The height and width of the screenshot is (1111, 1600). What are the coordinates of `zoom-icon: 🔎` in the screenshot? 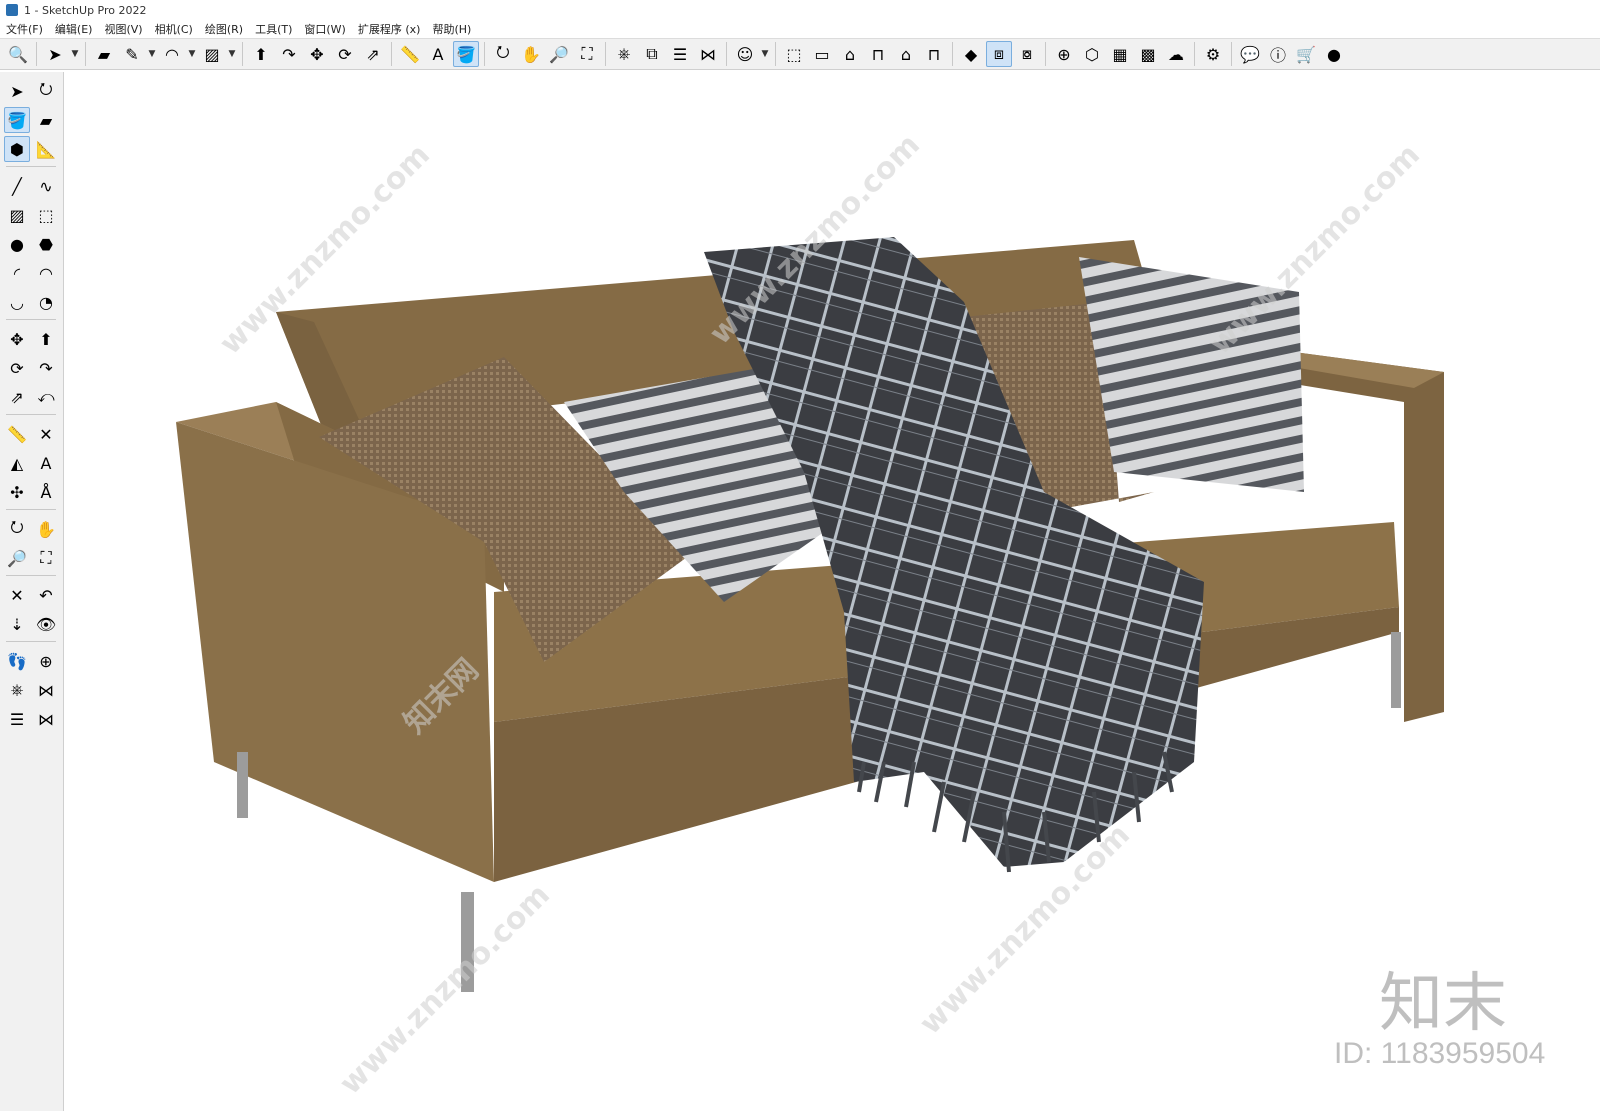 It's located at (559, 54).